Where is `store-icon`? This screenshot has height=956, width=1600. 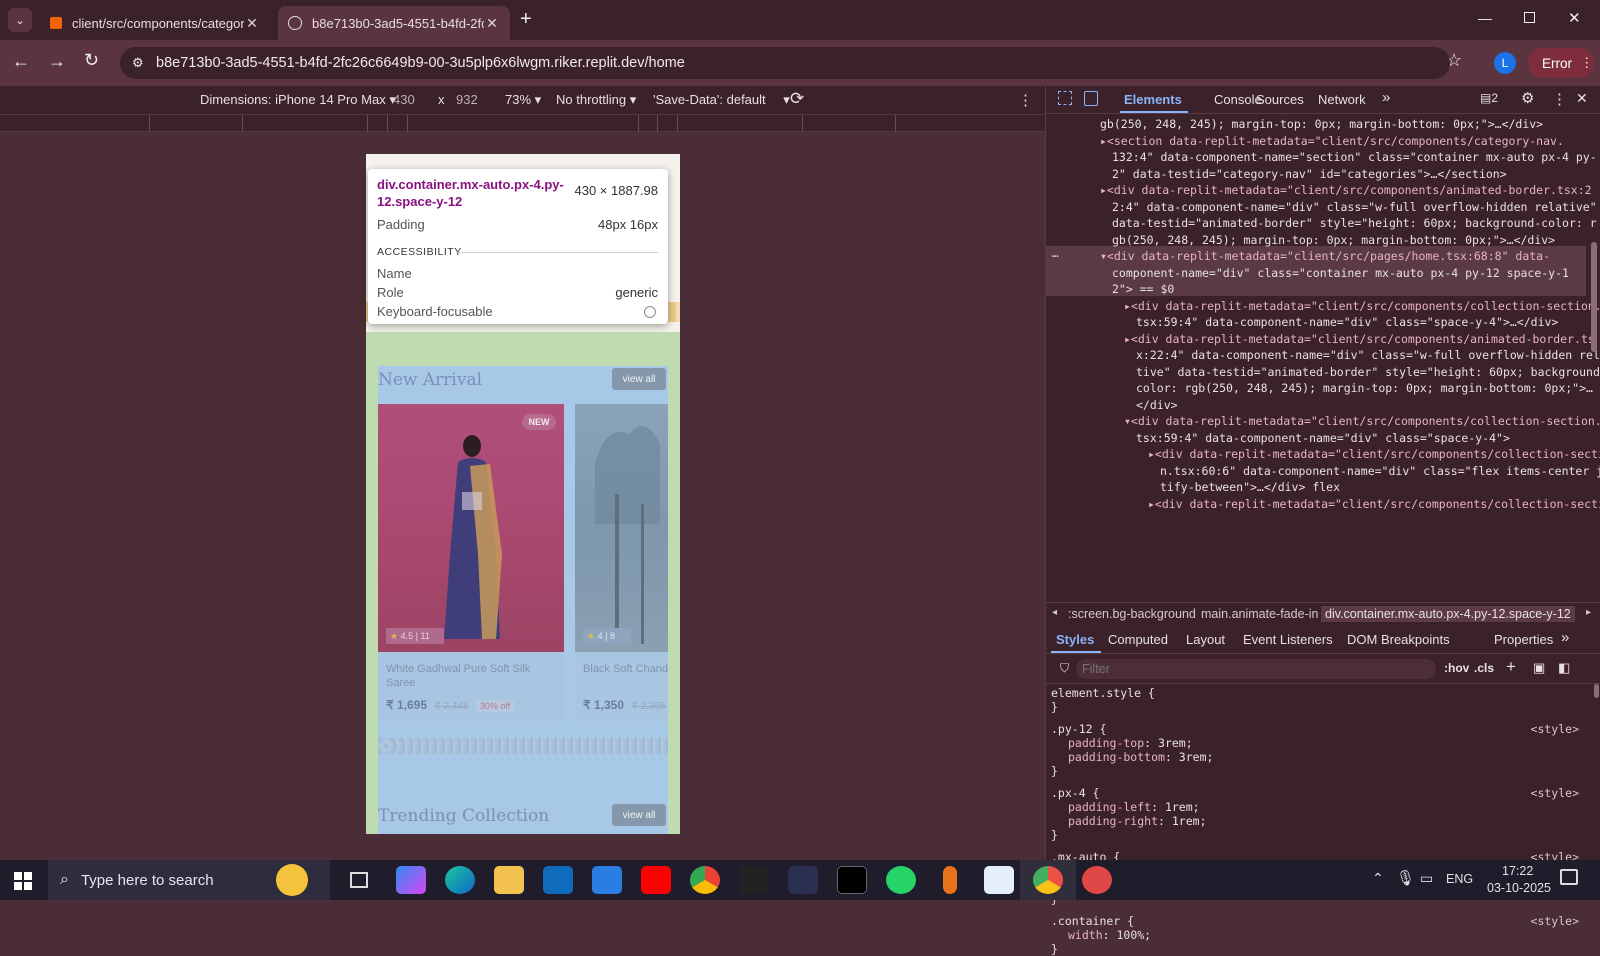
store-icon is located at coordinates (607, 880).